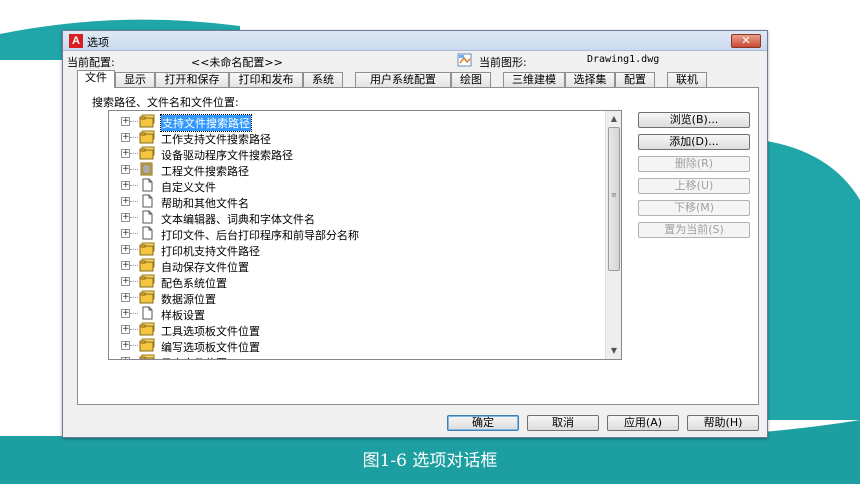  I want to click on current-drawing-value: Drawing1.dwg, so click(623, 59).